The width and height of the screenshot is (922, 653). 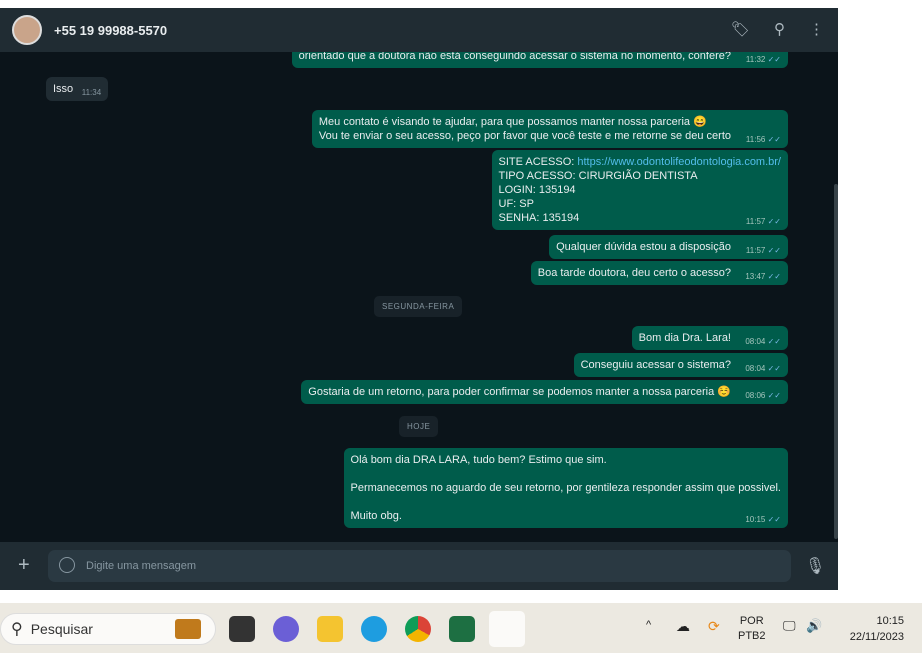 What do you see at coordinates (714, 626) in the screenshot?
I see `sync-icon: ⟳` at bounding box center [714, 626].